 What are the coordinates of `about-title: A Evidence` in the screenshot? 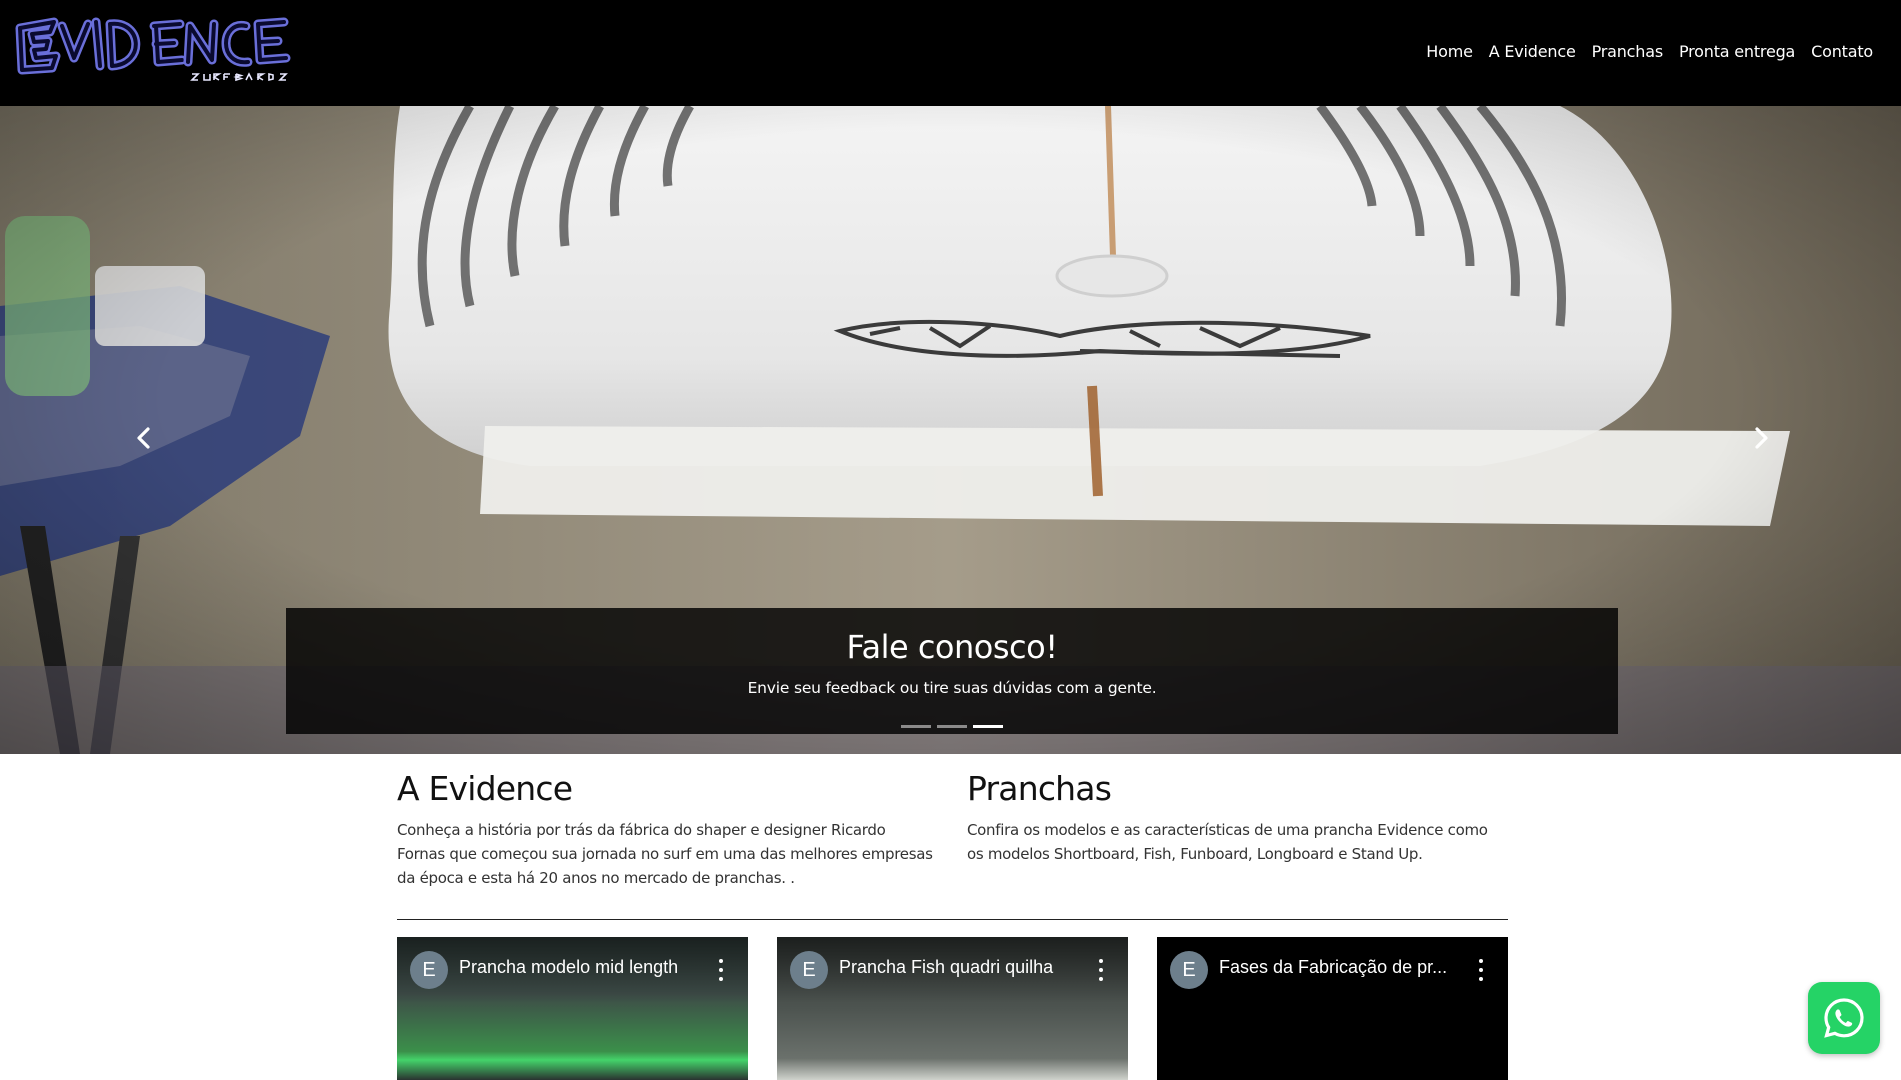 It's located at (485, 788).